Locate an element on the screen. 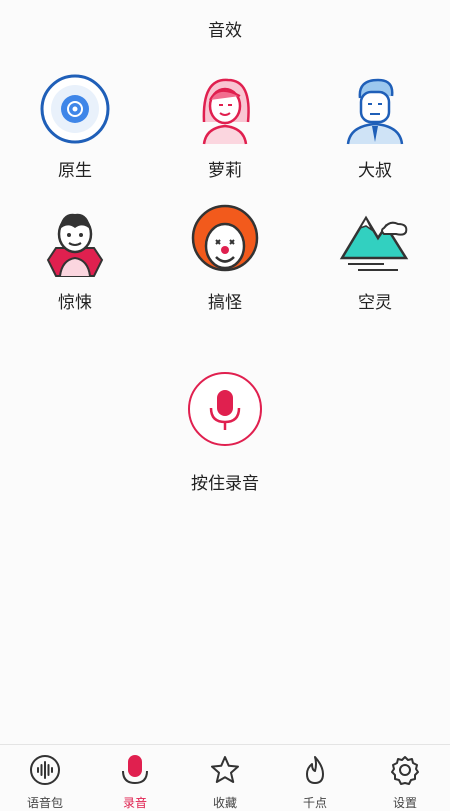  voice-wave-icon is located at coordinates (45, 770).